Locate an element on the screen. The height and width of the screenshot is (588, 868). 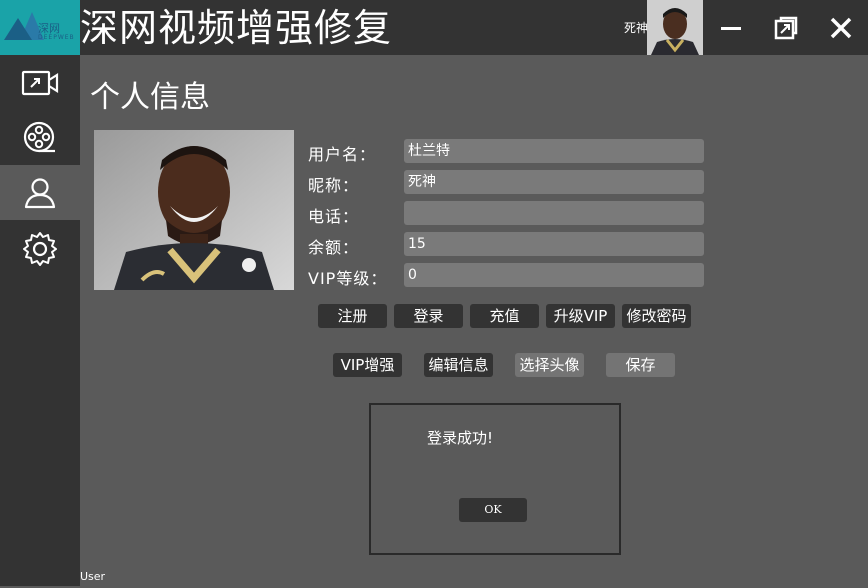
dialog-message: 登录成功! is located at coordinates (460, 438).